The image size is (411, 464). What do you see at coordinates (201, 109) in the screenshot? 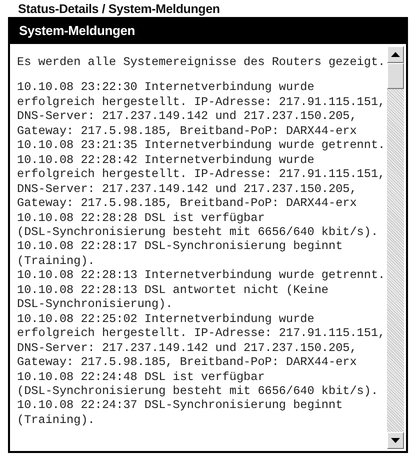
I see `log-entry: 10.10.08 23:22:30 Internetverbindung wurde erfolgreich hergestellt. IP-Adresse: 217.91.115.151, DNS-Server: 217.237.149.142 und 217.237.150.205, Gateway: 217.5.98.185, Breitband-PoP: DARX44-erx` at bounding box center [201, 109].